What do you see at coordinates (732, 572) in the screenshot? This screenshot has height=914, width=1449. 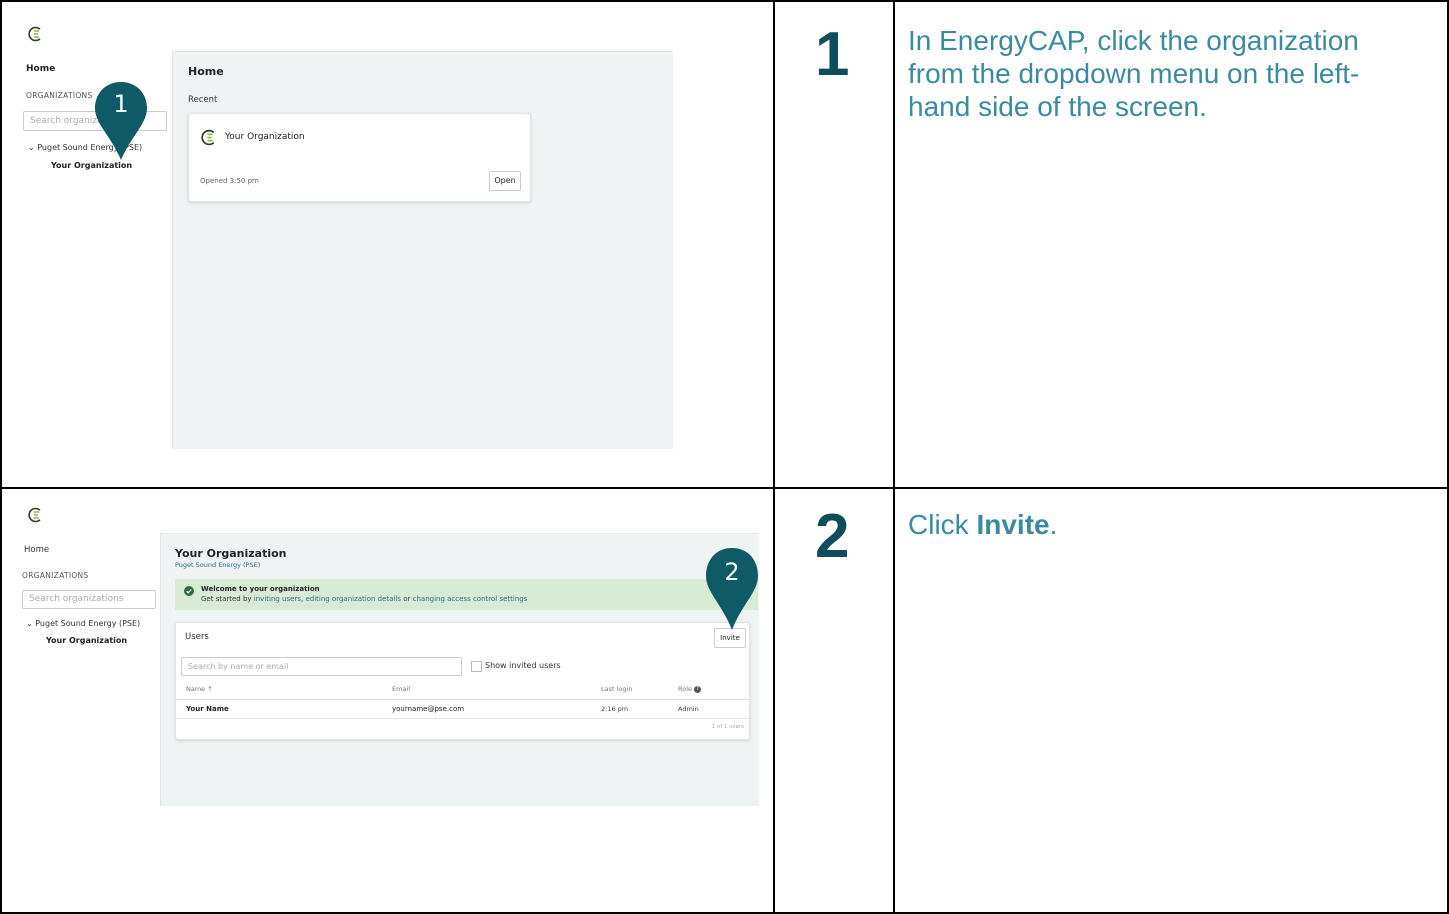 I see `callout-number-2: 2` at bounding box center [732, 572].